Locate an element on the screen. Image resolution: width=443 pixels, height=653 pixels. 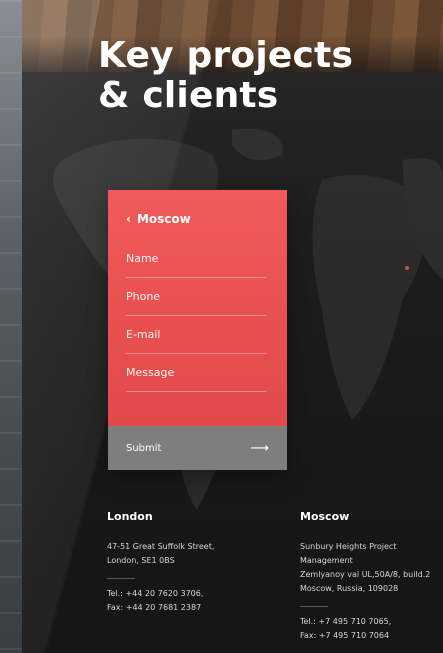
fax-line: Fax: +44 20 7681 2387 is located at coordinates (154, 607).